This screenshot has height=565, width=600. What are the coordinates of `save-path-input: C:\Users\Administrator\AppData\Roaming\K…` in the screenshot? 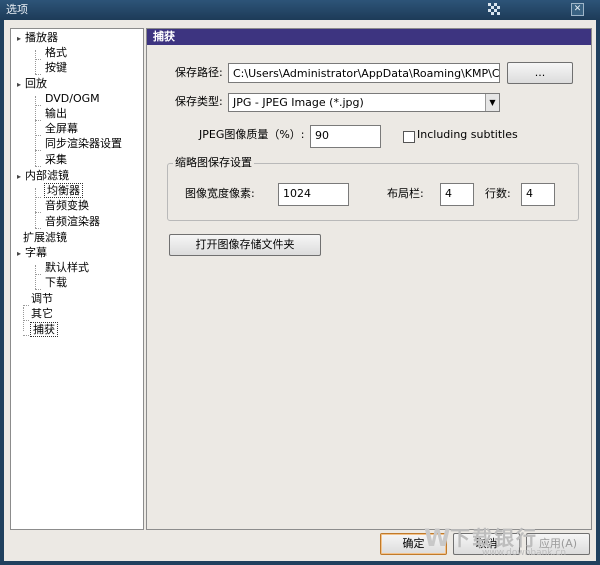 It's located at (364, 73).